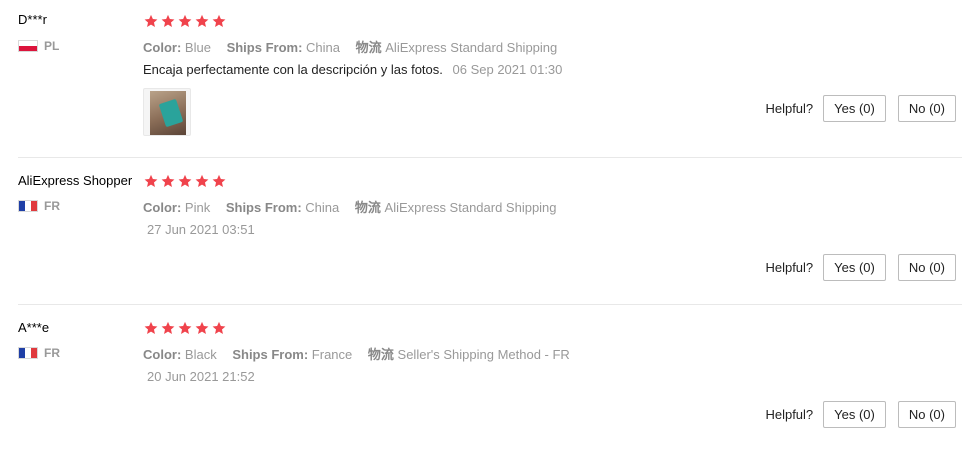 The image size is (977, 449). Describe the element at coordinates (52, 46) in the screenshot. I see `country-code: PL` at that location.